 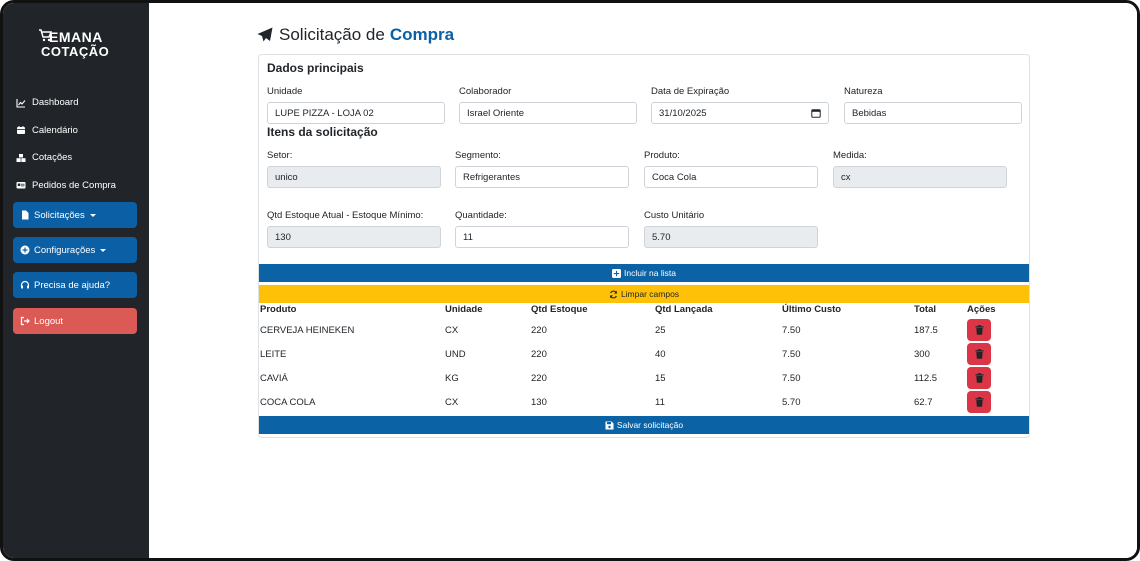 I want to click on natureza-value: Bebidas, so click(x=869, y=113).